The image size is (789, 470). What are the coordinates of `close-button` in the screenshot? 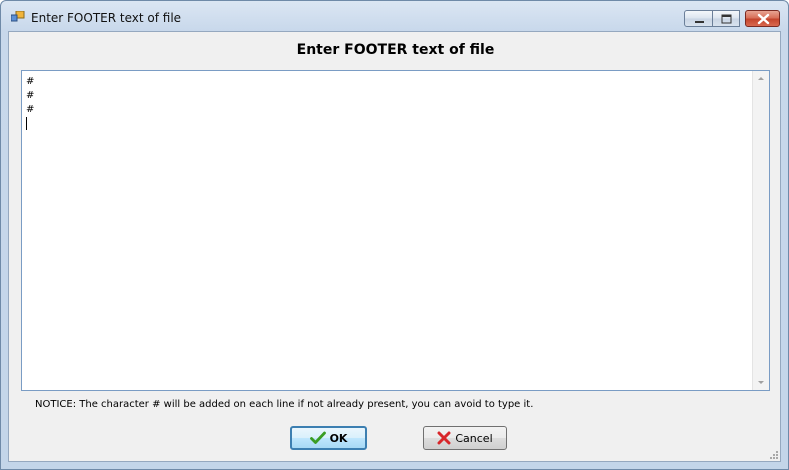 It's located at (762, 18).